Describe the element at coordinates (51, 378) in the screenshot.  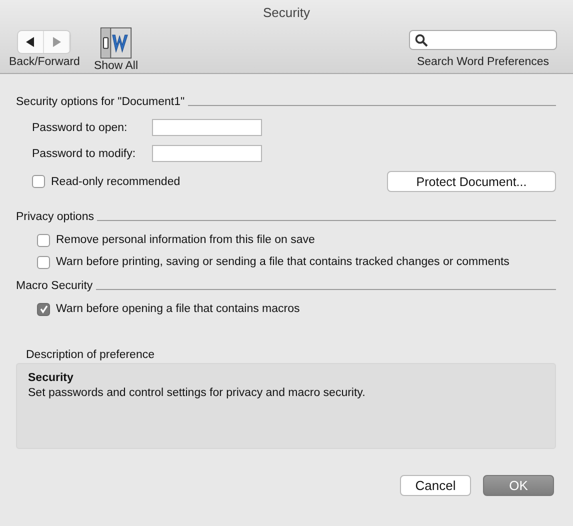
I see `description-title: Security` at that location.